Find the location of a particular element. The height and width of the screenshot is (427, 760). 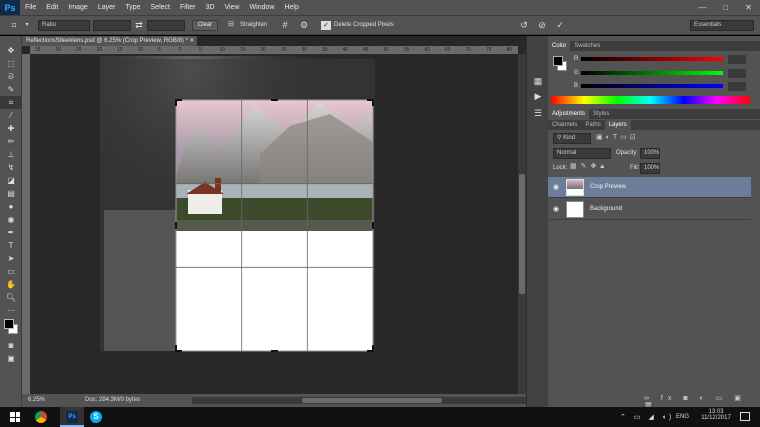

layer-name: Background is located at coordinates (606, 209).